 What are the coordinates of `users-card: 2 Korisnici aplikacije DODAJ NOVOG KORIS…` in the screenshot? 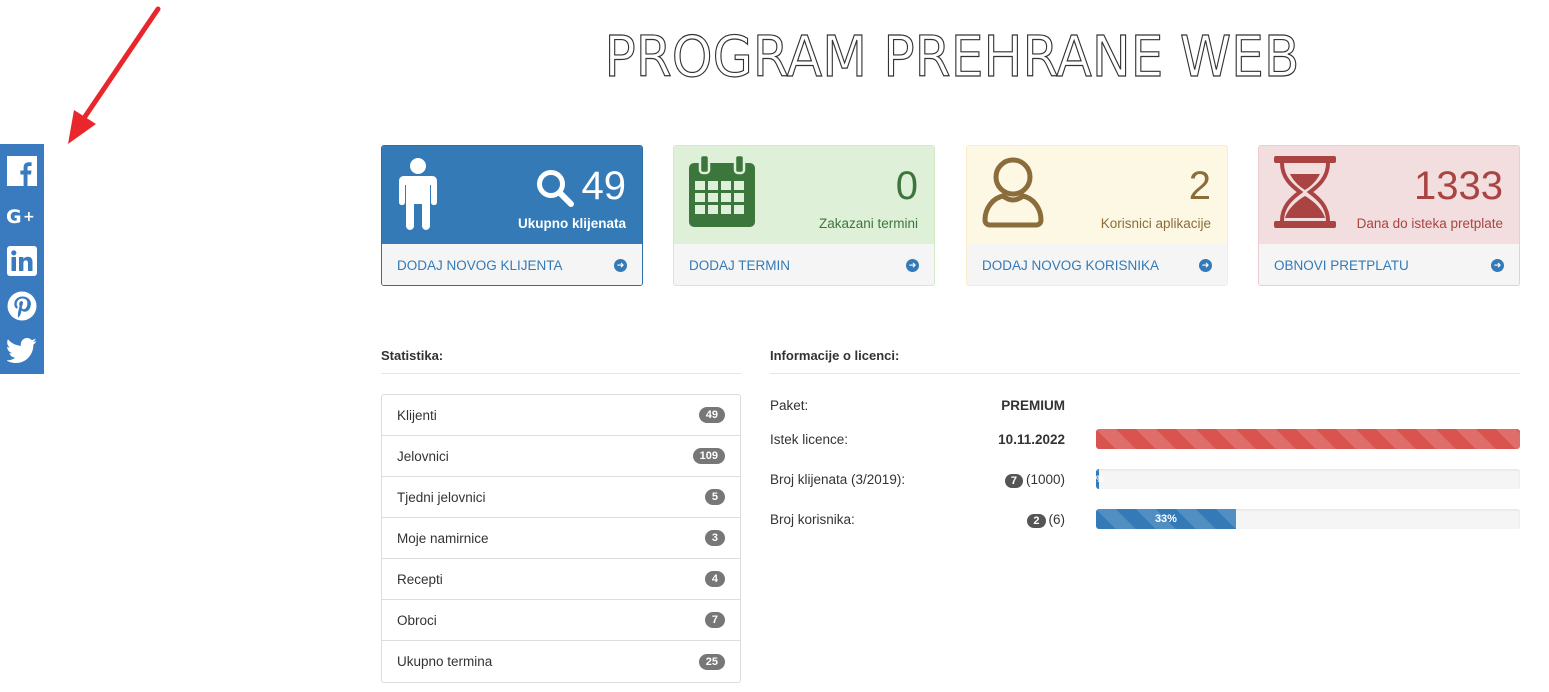 It's located at (1097, 215).